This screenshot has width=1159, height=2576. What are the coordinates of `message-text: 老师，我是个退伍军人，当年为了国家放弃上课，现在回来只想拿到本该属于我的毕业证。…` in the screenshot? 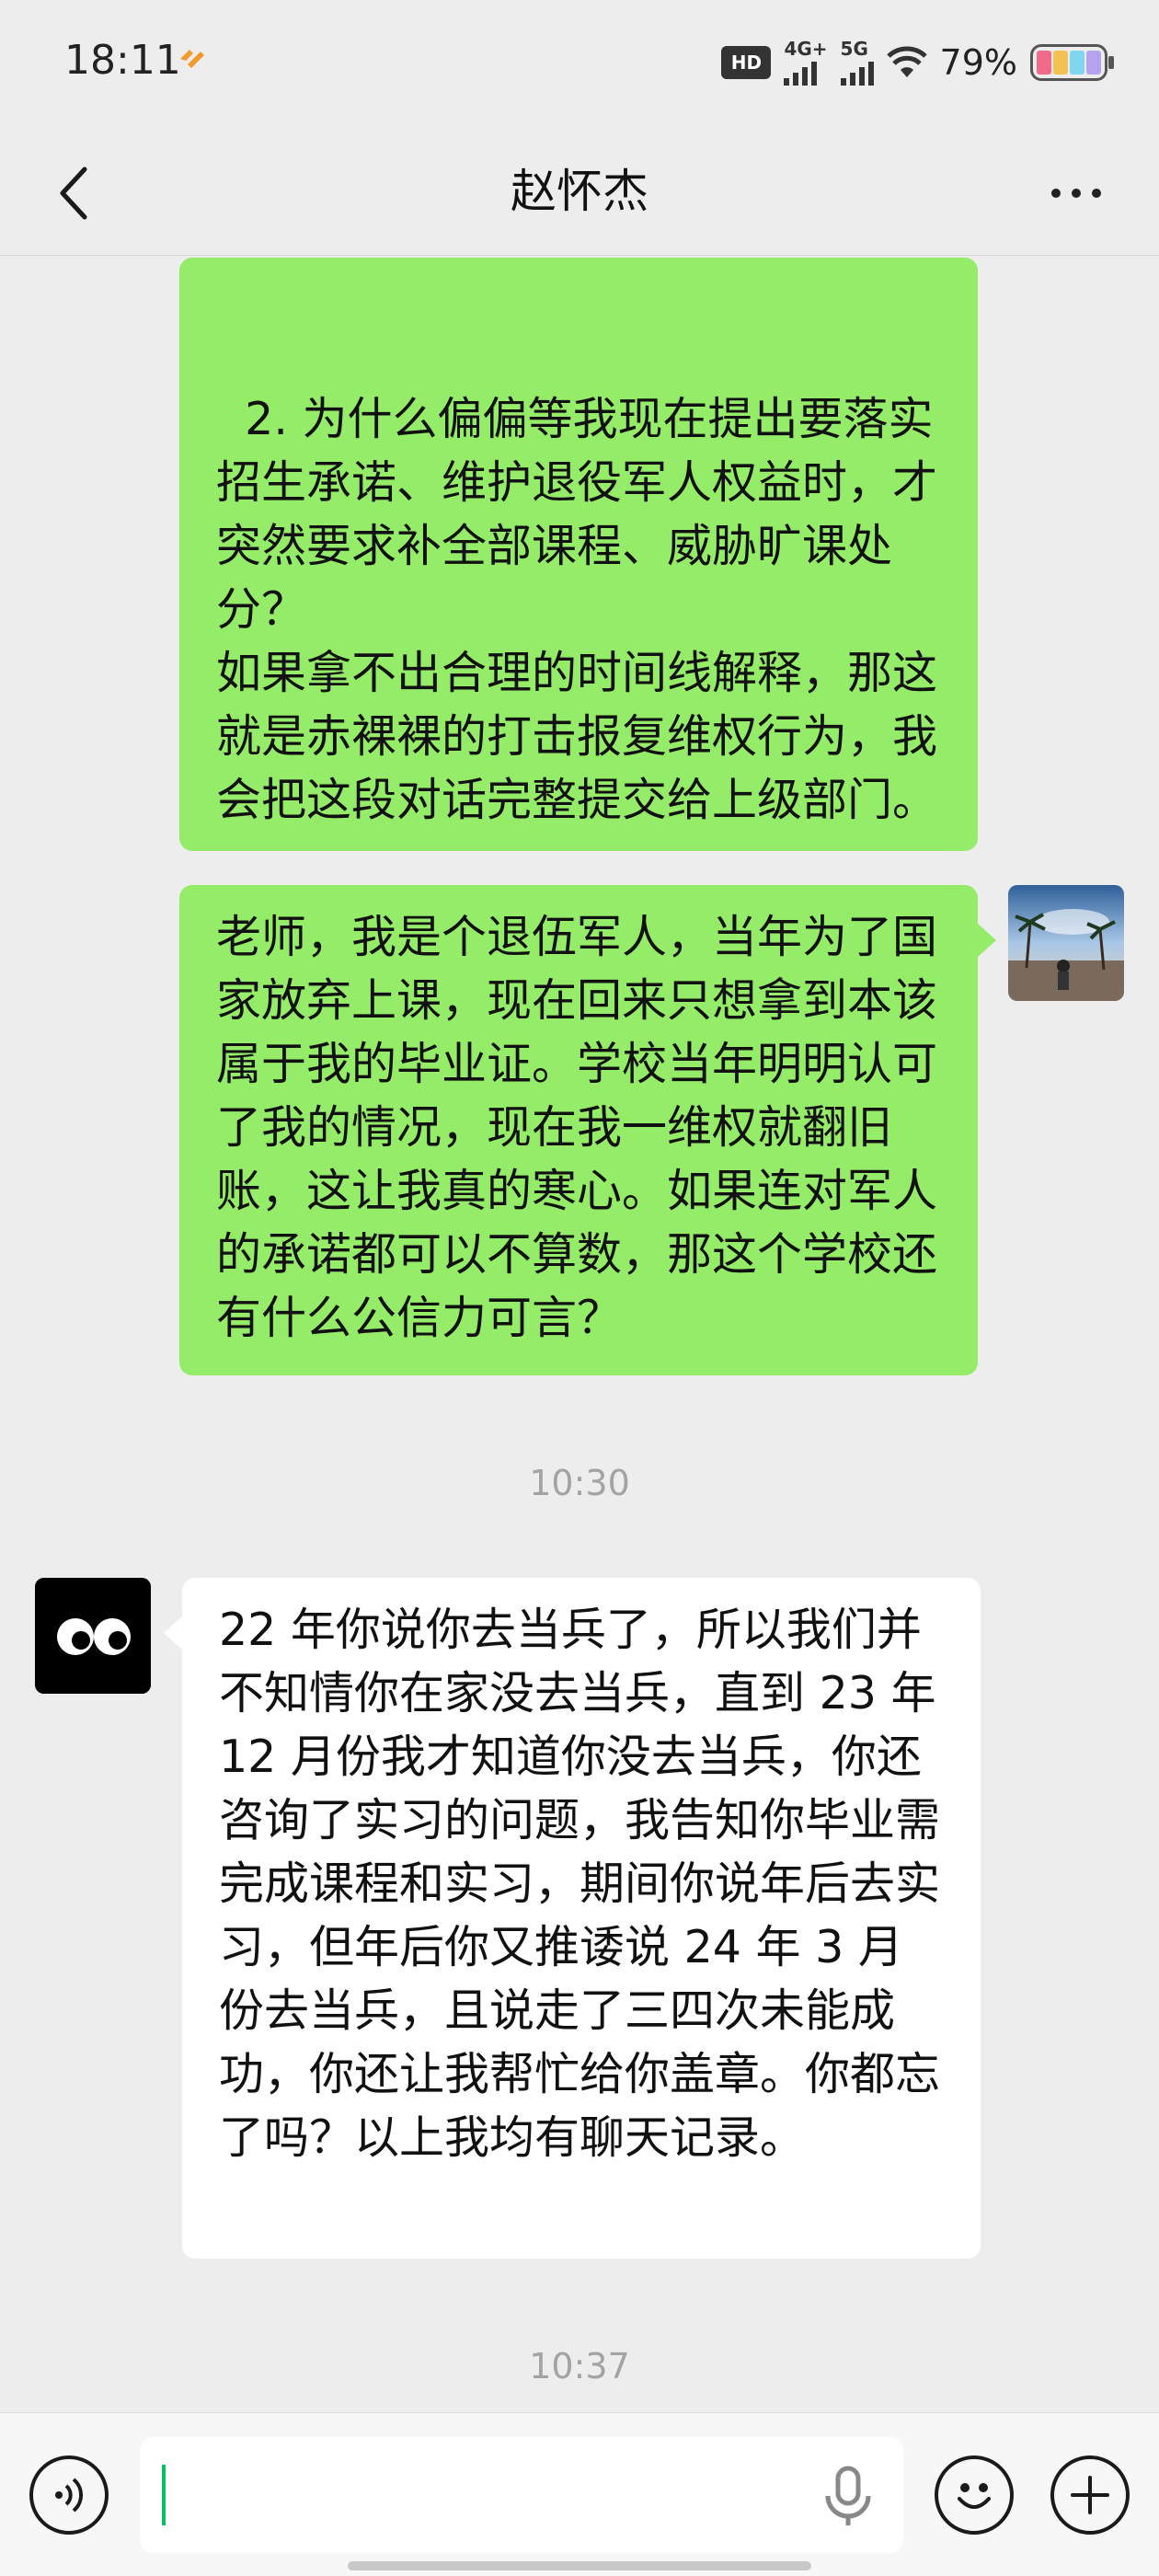 It's located at (577, 1127).